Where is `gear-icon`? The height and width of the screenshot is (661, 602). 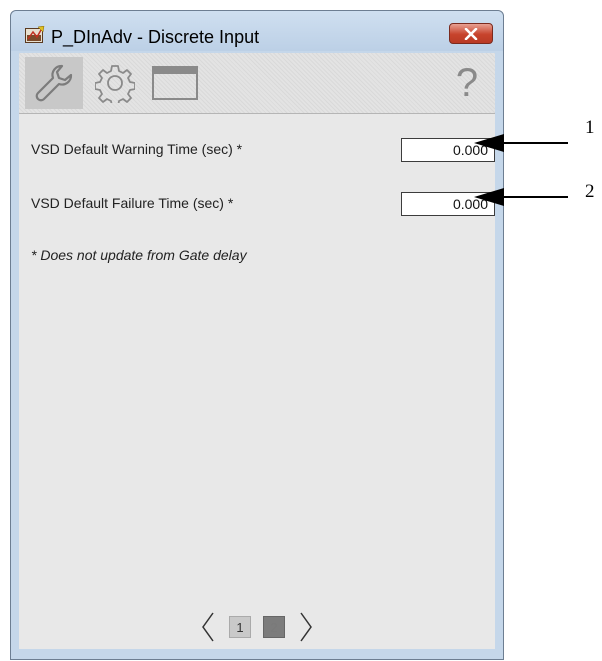
gear-icon is located at coordinates (115, 84).